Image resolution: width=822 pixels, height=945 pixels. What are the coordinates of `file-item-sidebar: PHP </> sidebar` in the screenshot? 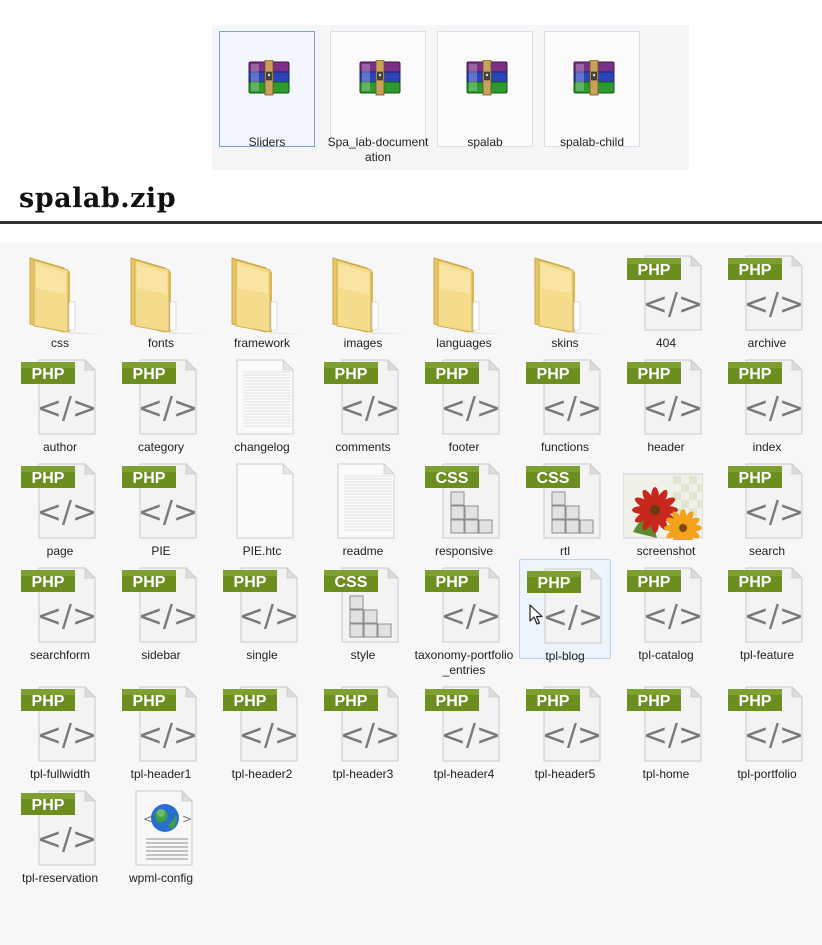 It's located at (161, 610).